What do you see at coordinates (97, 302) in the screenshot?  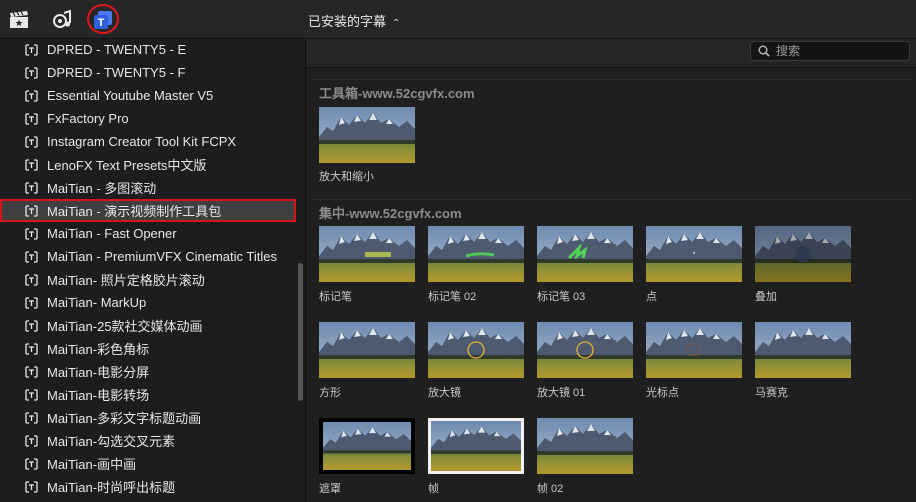 I see `sidebar-item-label: MaiTian- MarkUp` at bounding box center [97, 302].